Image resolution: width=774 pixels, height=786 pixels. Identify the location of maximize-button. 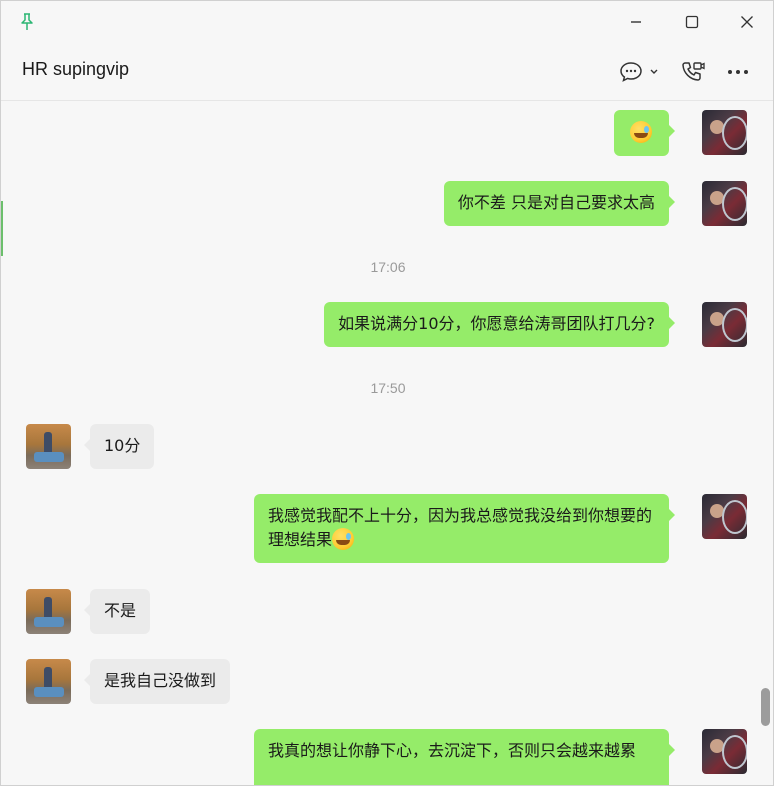
(692, 22).